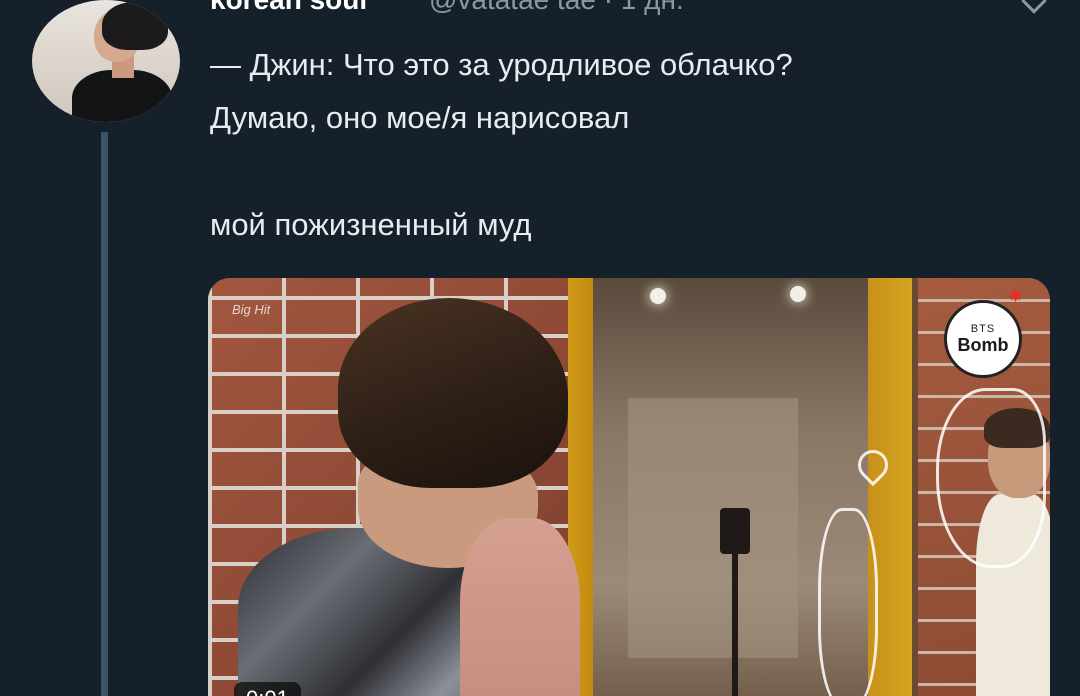 Image resolution: width=1080 pixels, height=696 pixels. What do you see at coordinates (1016, 296) in the screenshot?
I see `spark-icon: ✸` at bounding box center [1016, 296].